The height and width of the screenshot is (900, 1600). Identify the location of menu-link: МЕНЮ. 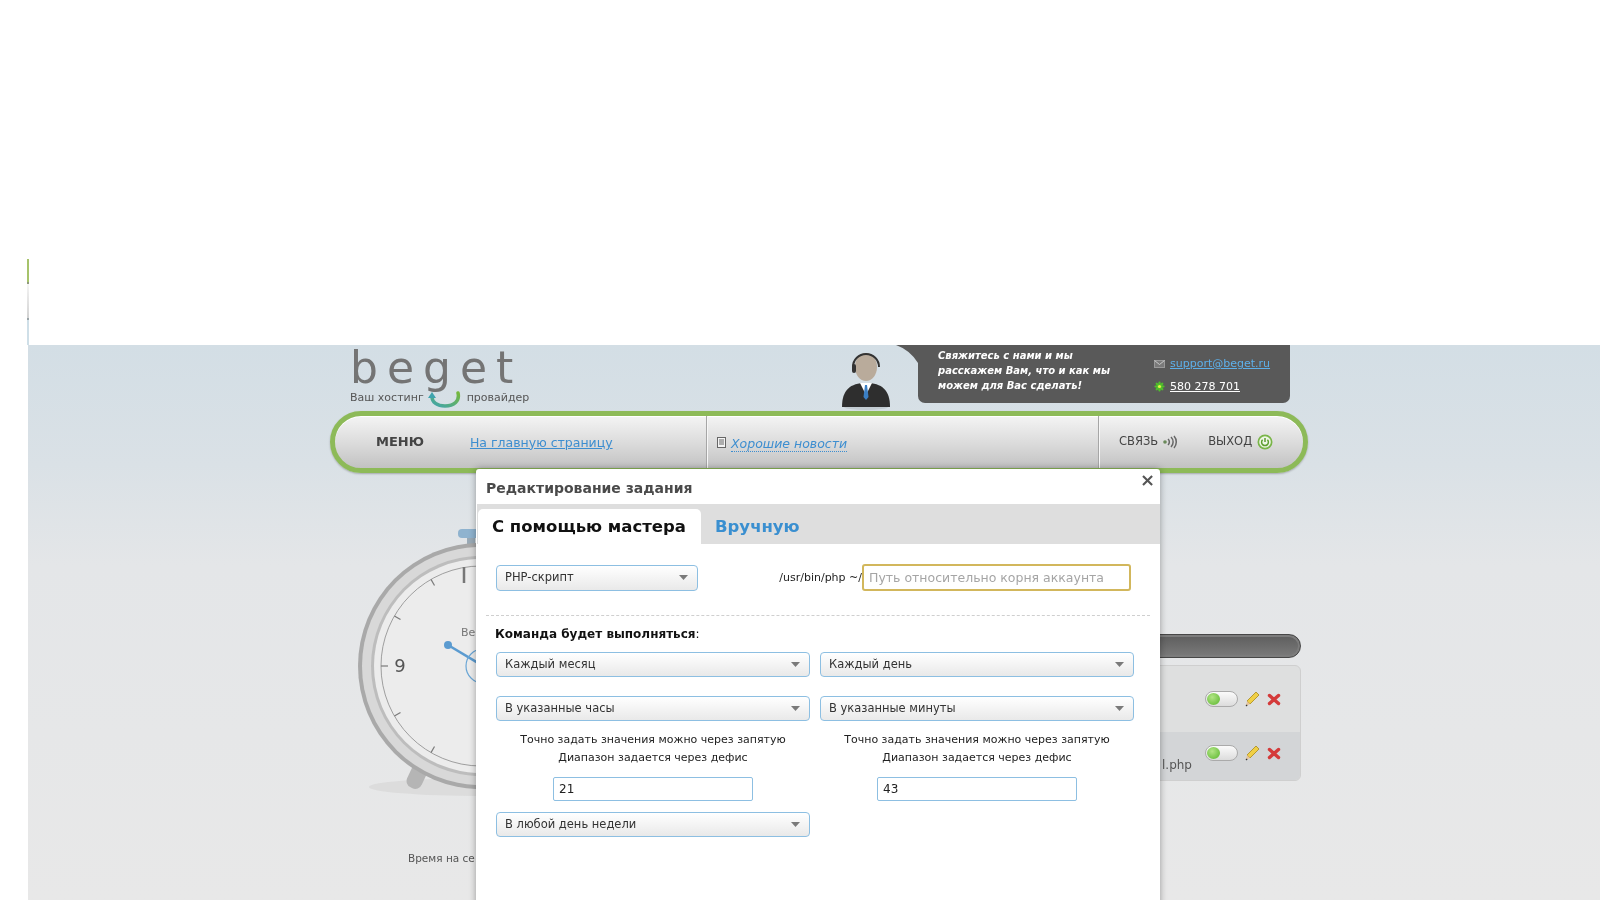
(400, 442).